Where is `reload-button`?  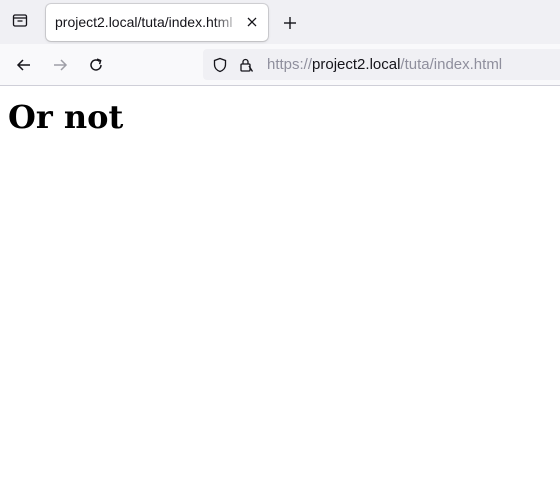
reload-button is located at coordinates (96, 65).